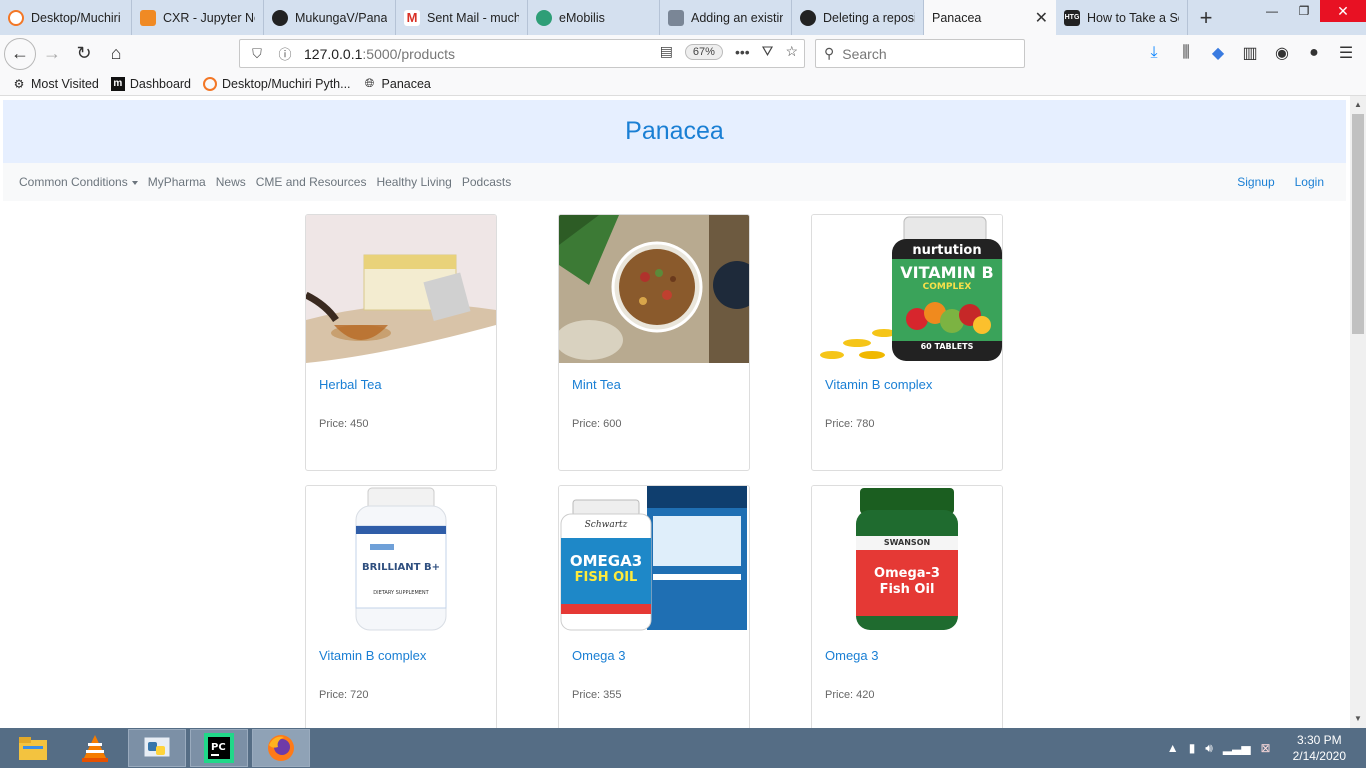  I want to click on extension-icon: ◆, so click(1218, 53).